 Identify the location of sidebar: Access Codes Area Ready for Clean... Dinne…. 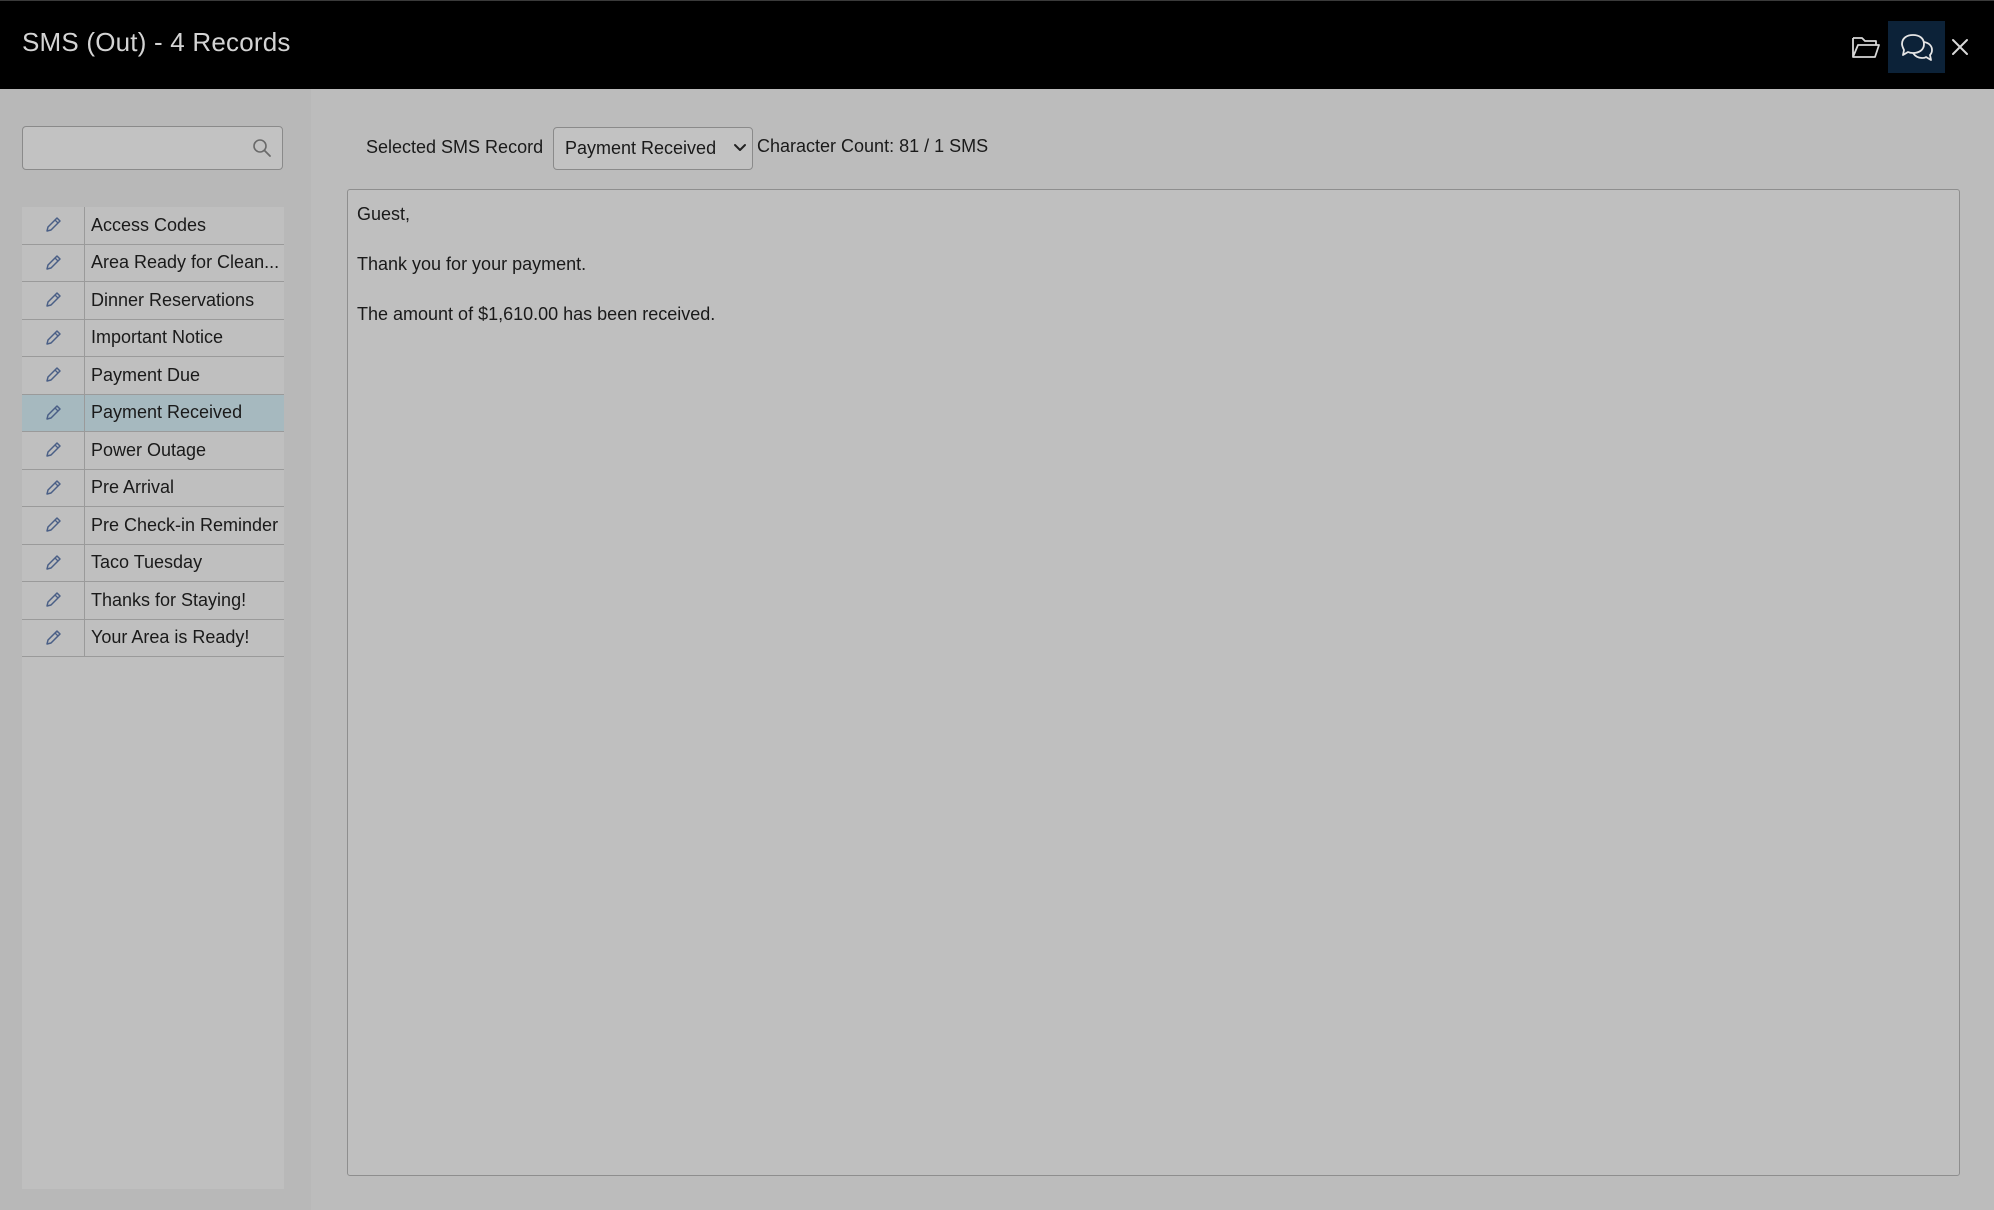
(155, 649).